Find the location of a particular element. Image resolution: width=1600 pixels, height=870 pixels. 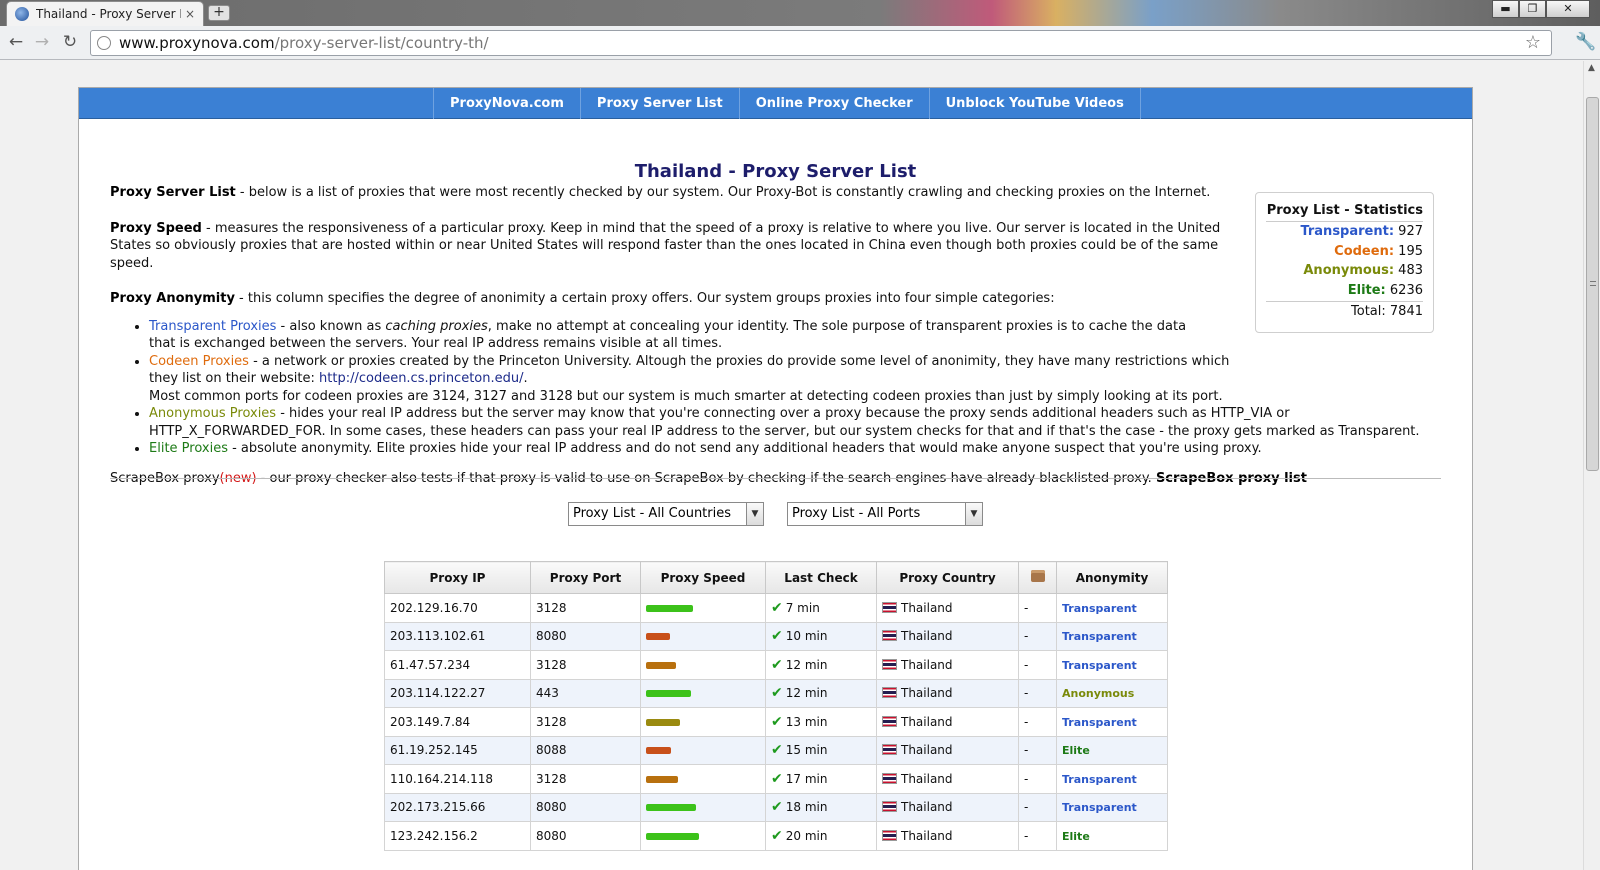

header-last-check: Last Check is located at coordinates (821, 577).